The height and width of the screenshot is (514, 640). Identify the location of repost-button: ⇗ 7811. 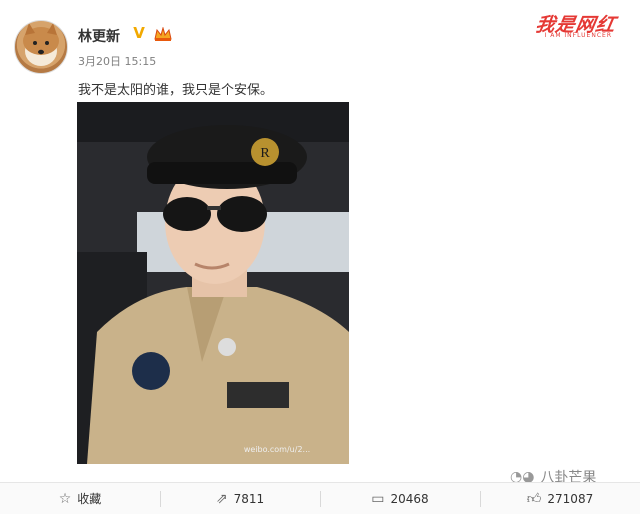
(240, 498).